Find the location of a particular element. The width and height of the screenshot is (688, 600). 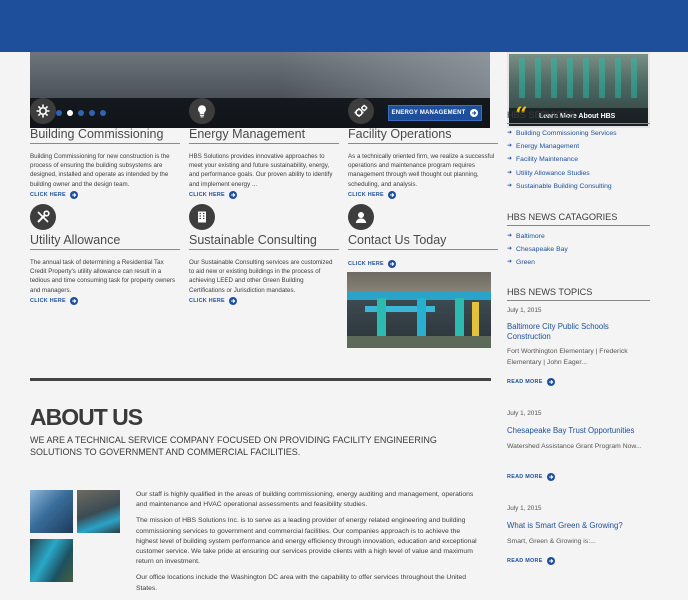

section-divider is located at coordinates (260, 379).